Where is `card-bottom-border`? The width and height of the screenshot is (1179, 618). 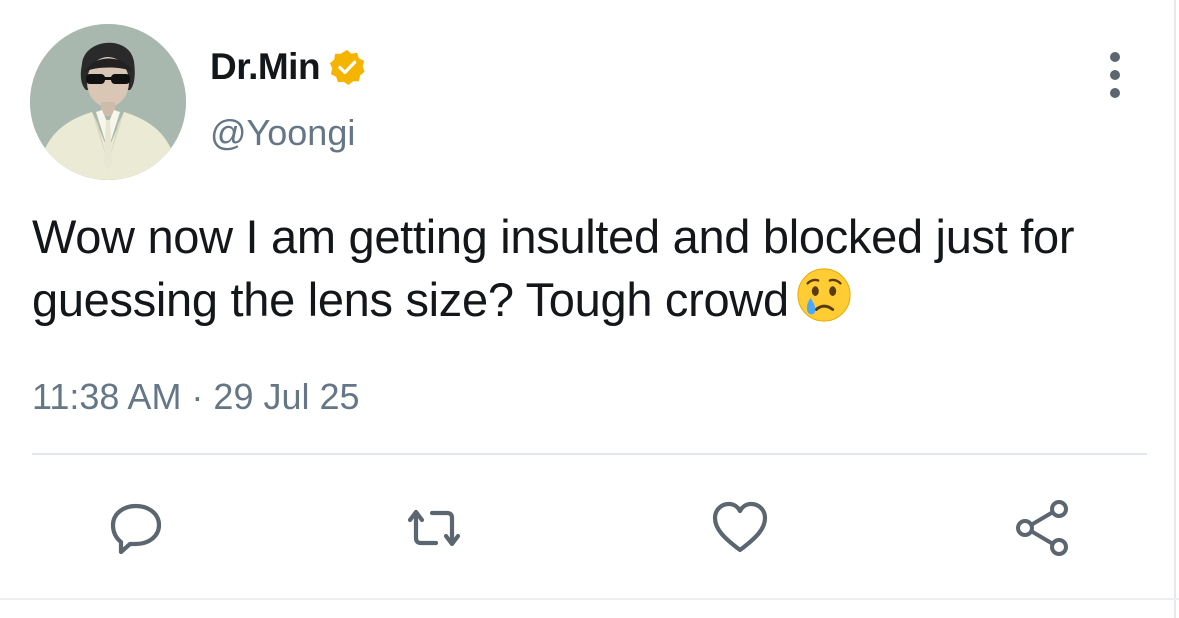 card-bottom-border is located at coordinates (589, 599).